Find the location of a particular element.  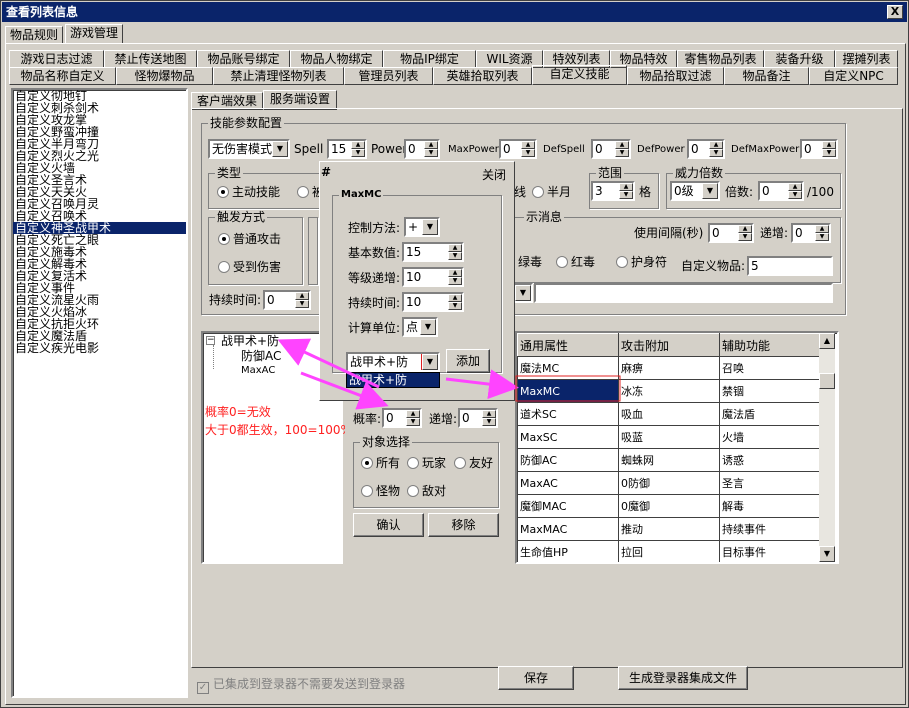

arrow-to-tree is located at coordinates (328, 363).